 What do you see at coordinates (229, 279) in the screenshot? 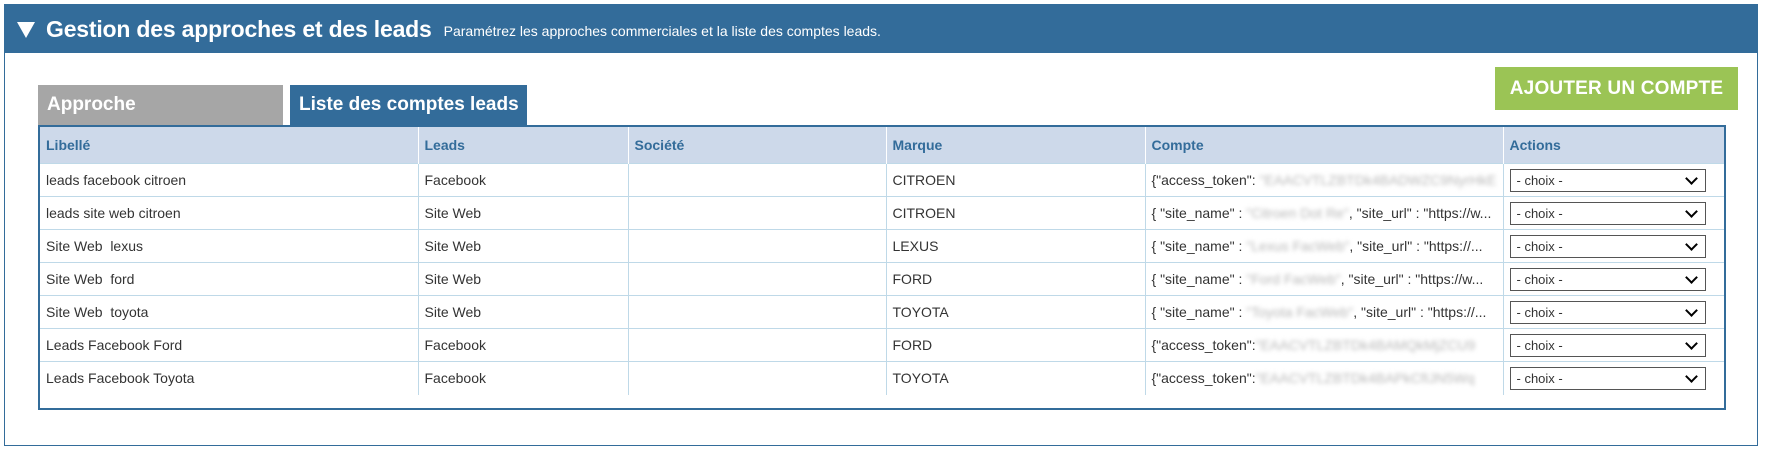
I see `cell-libelle: Site Web ford` at bounding box center [229, 279].